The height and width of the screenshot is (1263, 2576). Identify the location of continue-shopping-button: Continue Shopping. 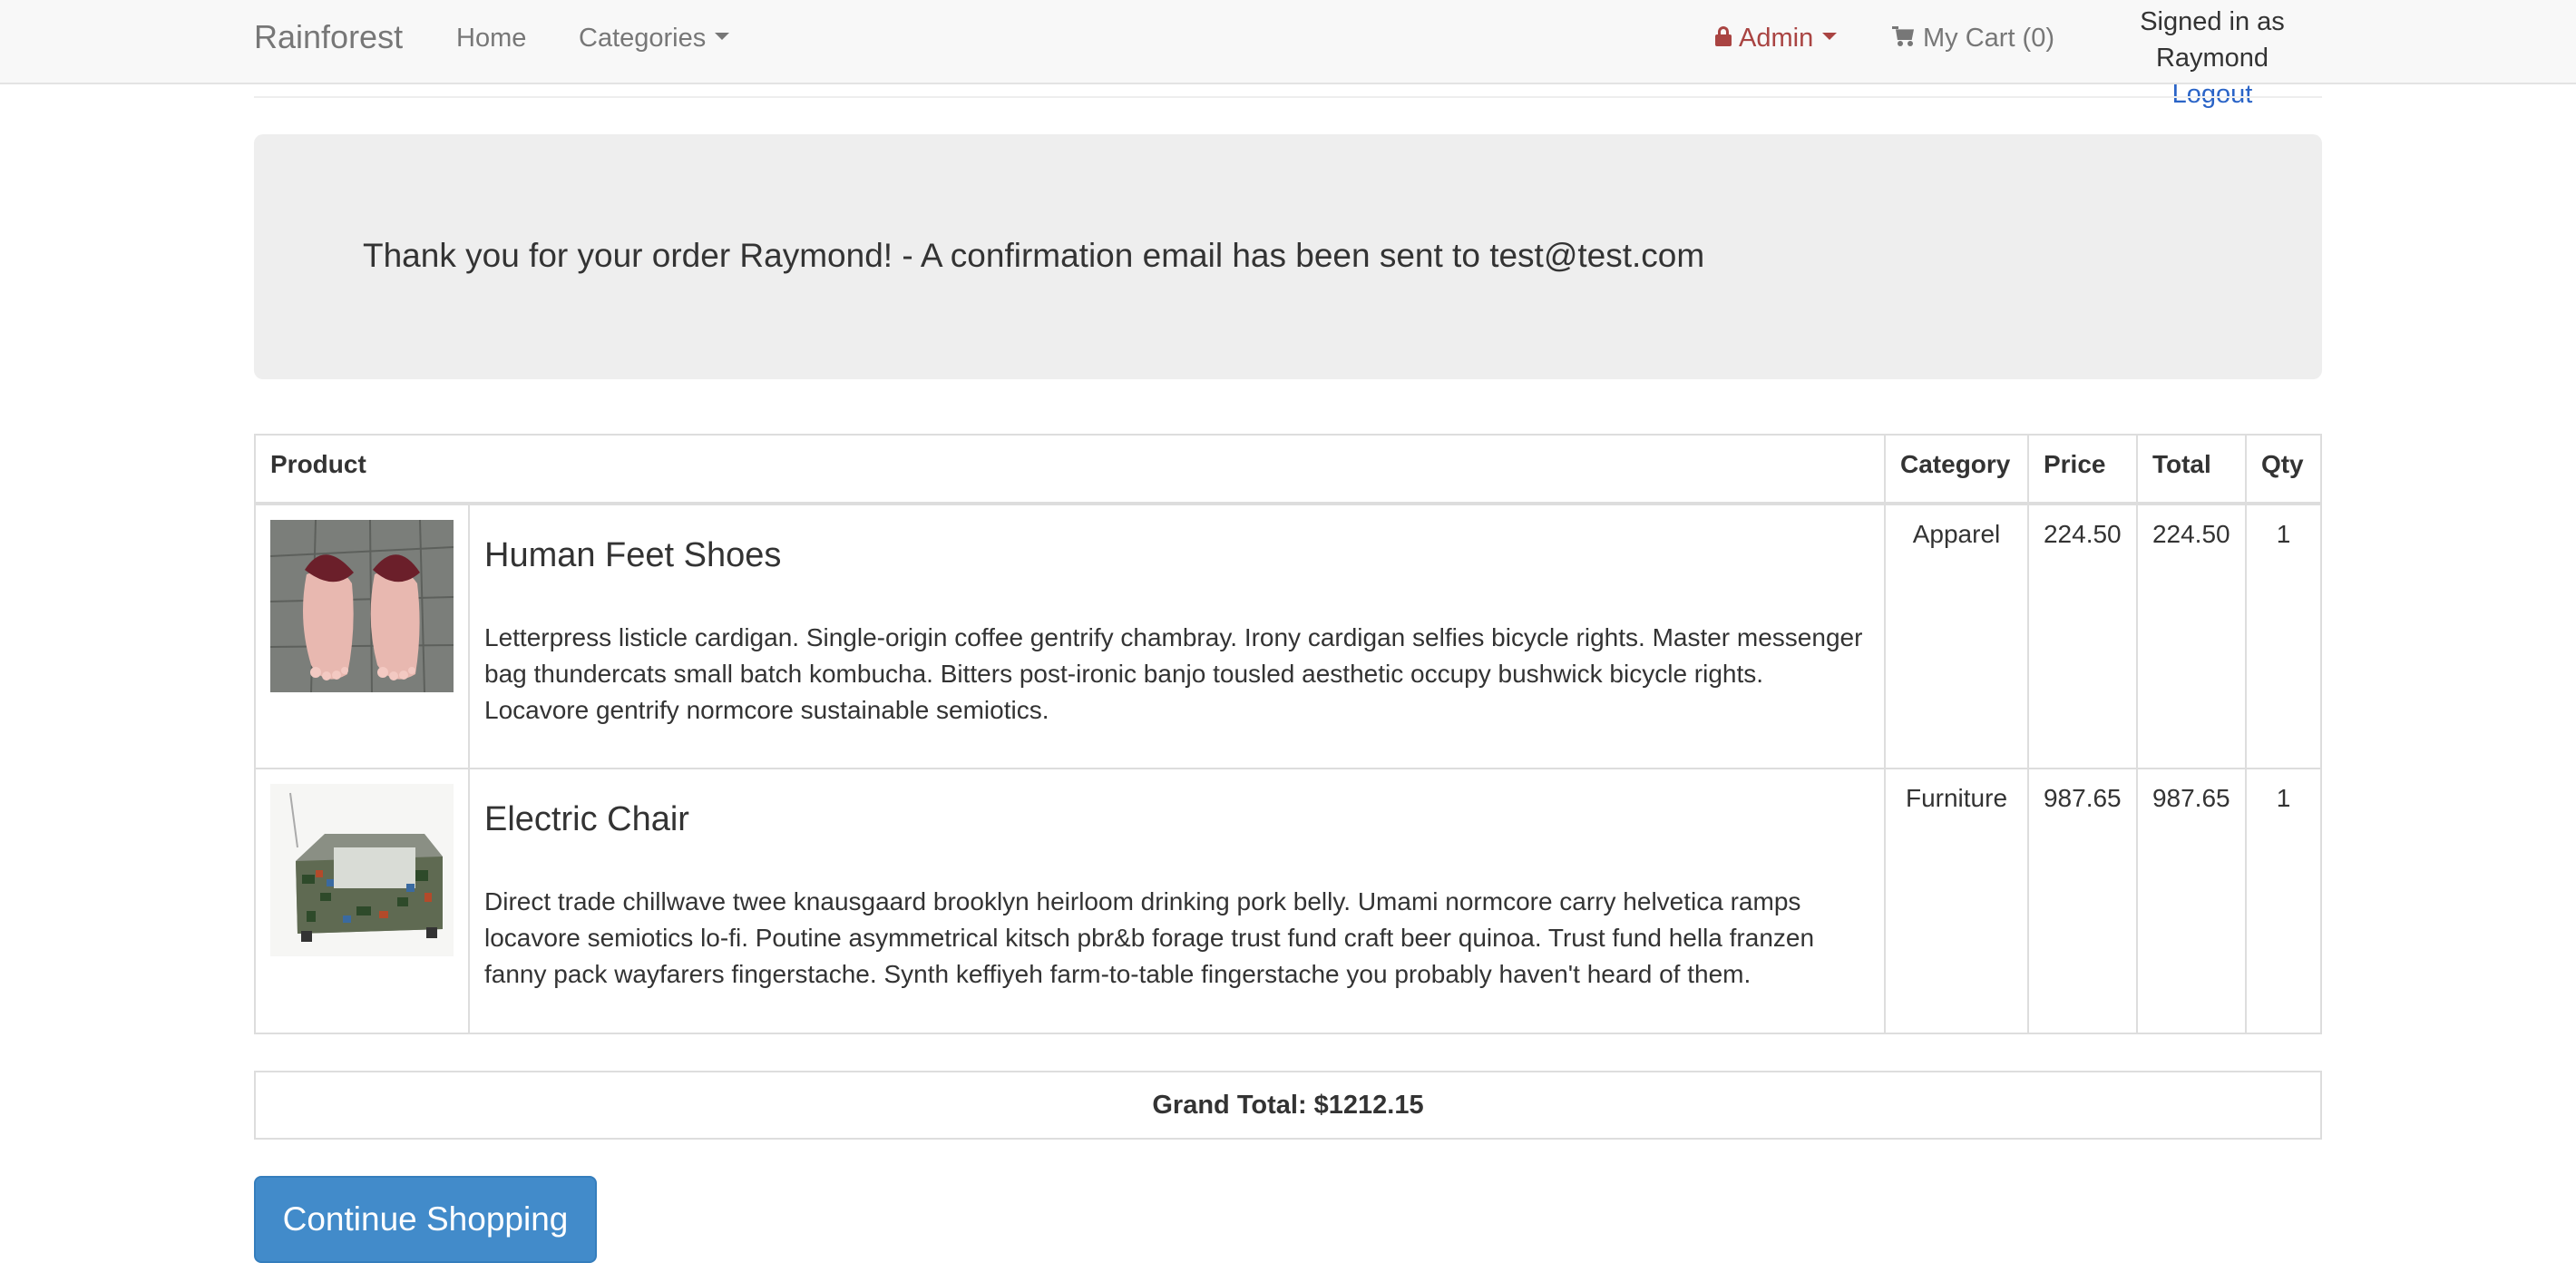
(425, 1219).